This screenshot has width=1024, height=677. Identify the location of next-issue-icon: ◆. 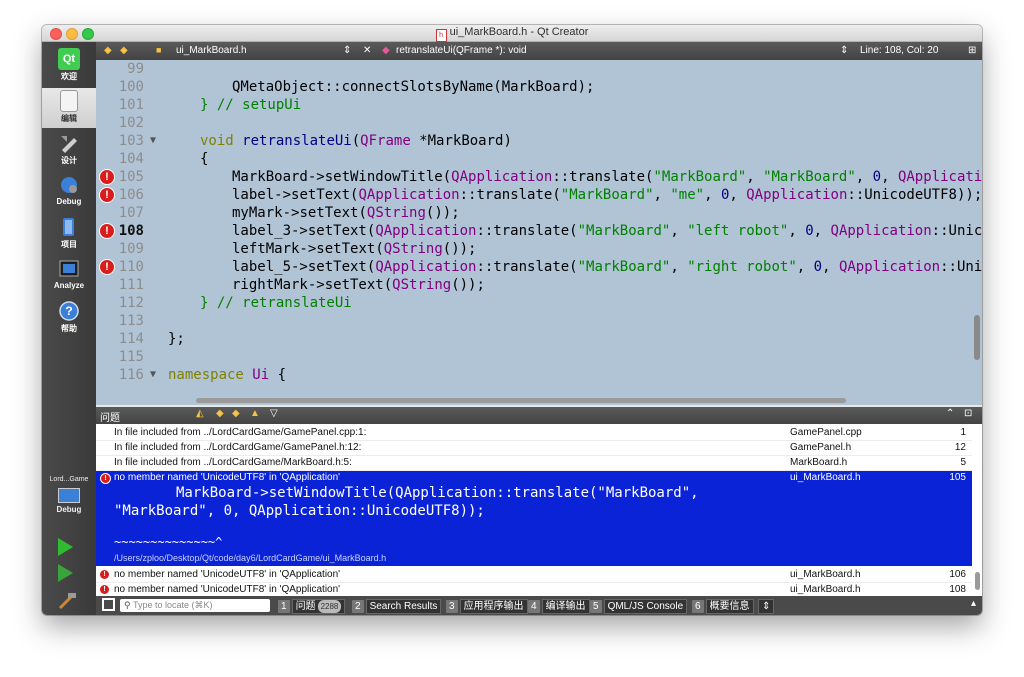
(236, 413).